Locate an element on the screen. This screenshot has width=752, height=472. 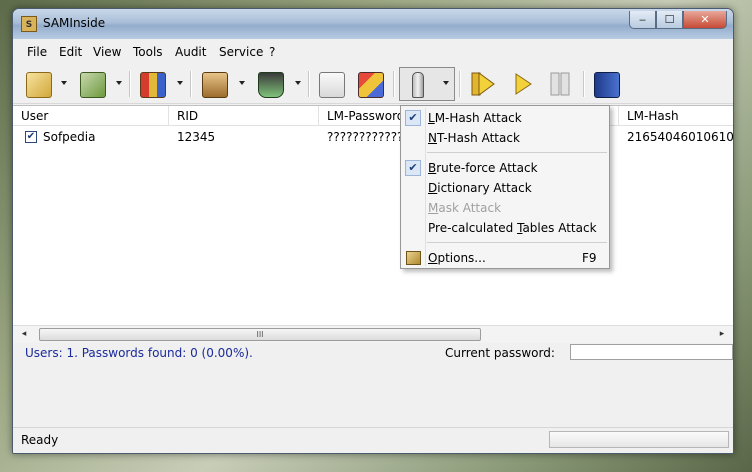
log-area is located at coordinates (373, 397).